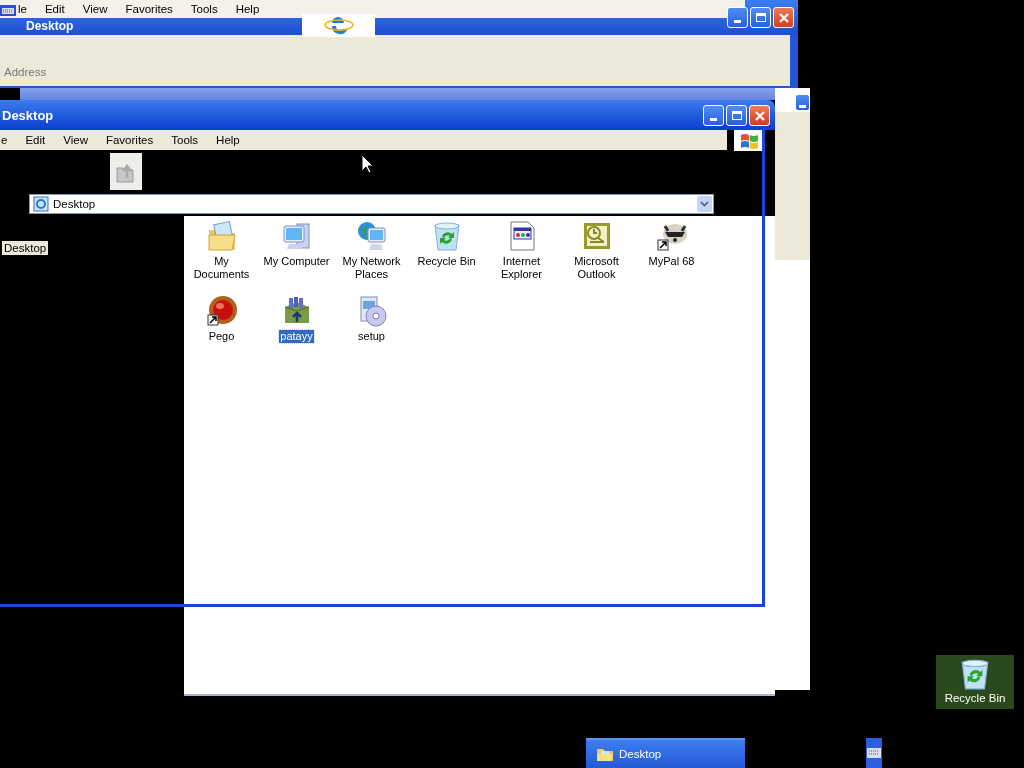 The width and height of the screenshot is (1024, 768). I want to click on icon-label: My Documents, so click(221, 268).